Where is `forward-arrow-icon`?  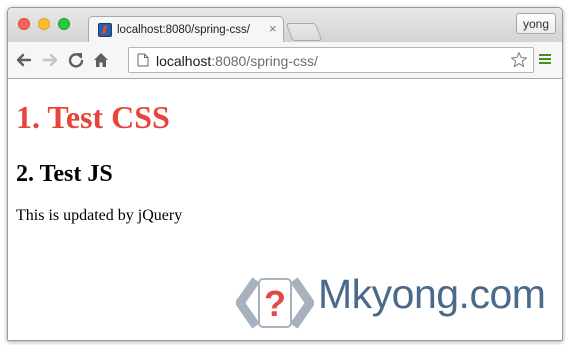 forward-arrow-icon is located at coordinates (50, 60).